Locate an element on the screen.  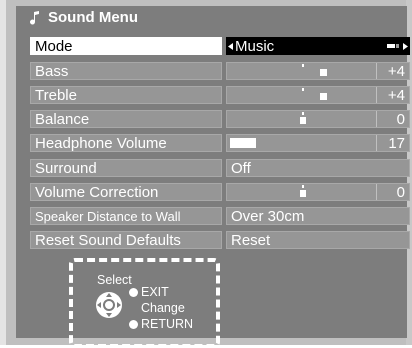
menu-row-headphone-volume: Headphone Volume 17 is located at coordinates (220, 143).